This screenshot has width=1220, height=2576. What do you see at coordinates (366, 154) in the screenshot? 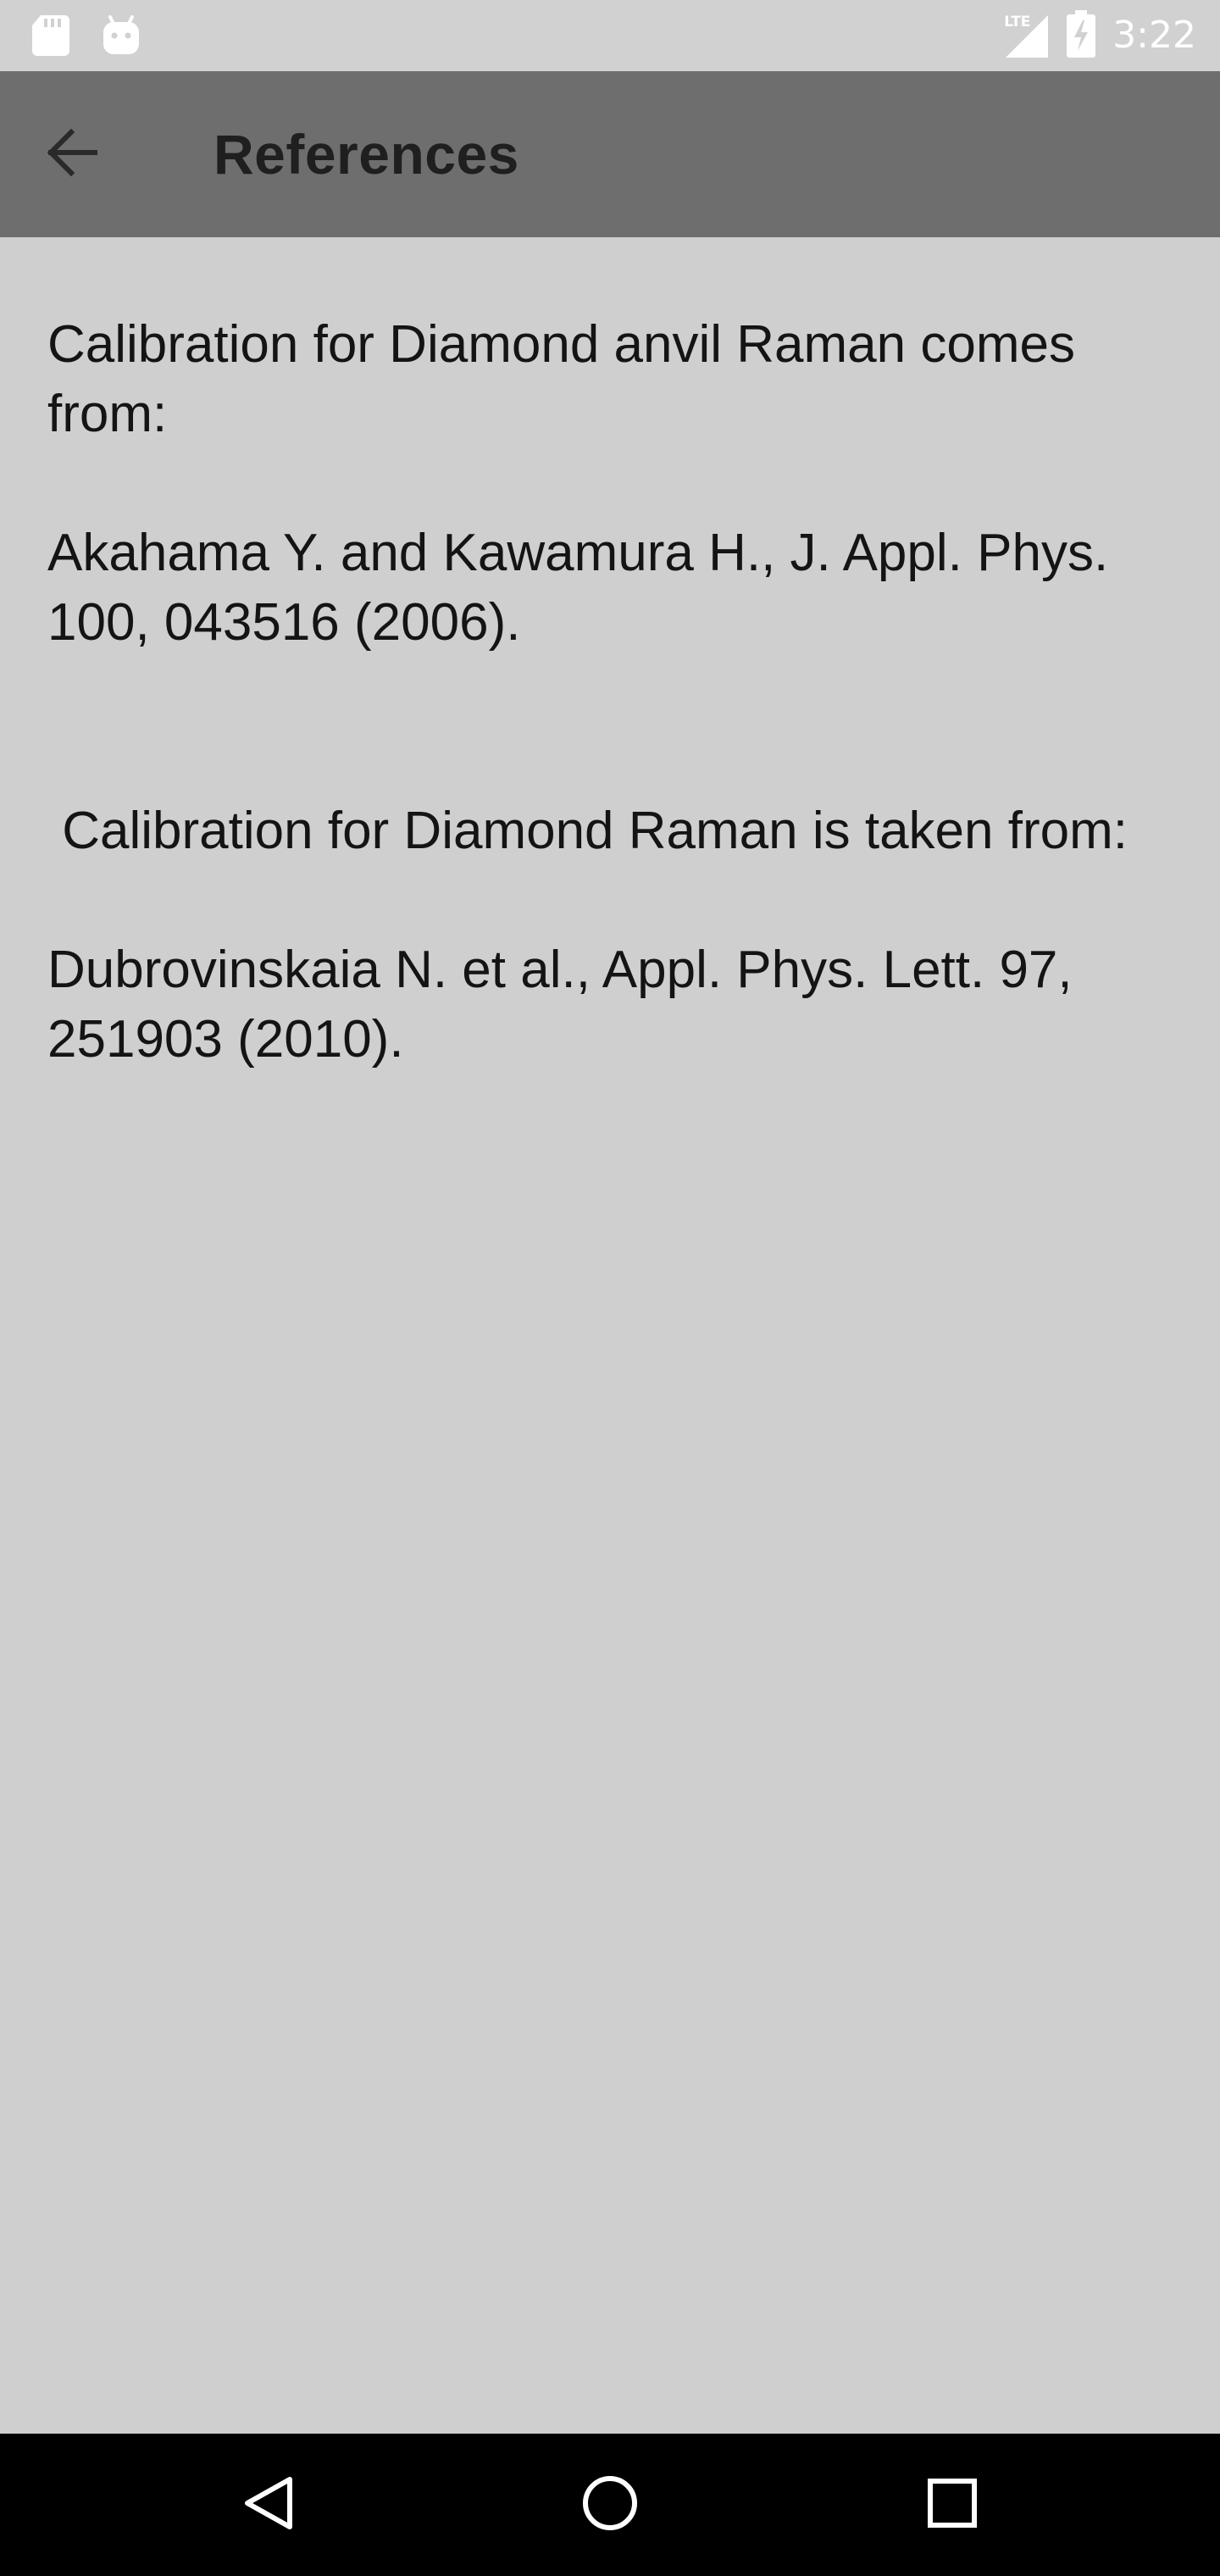
I see `page-title: References` at bounding box center [366, 154].